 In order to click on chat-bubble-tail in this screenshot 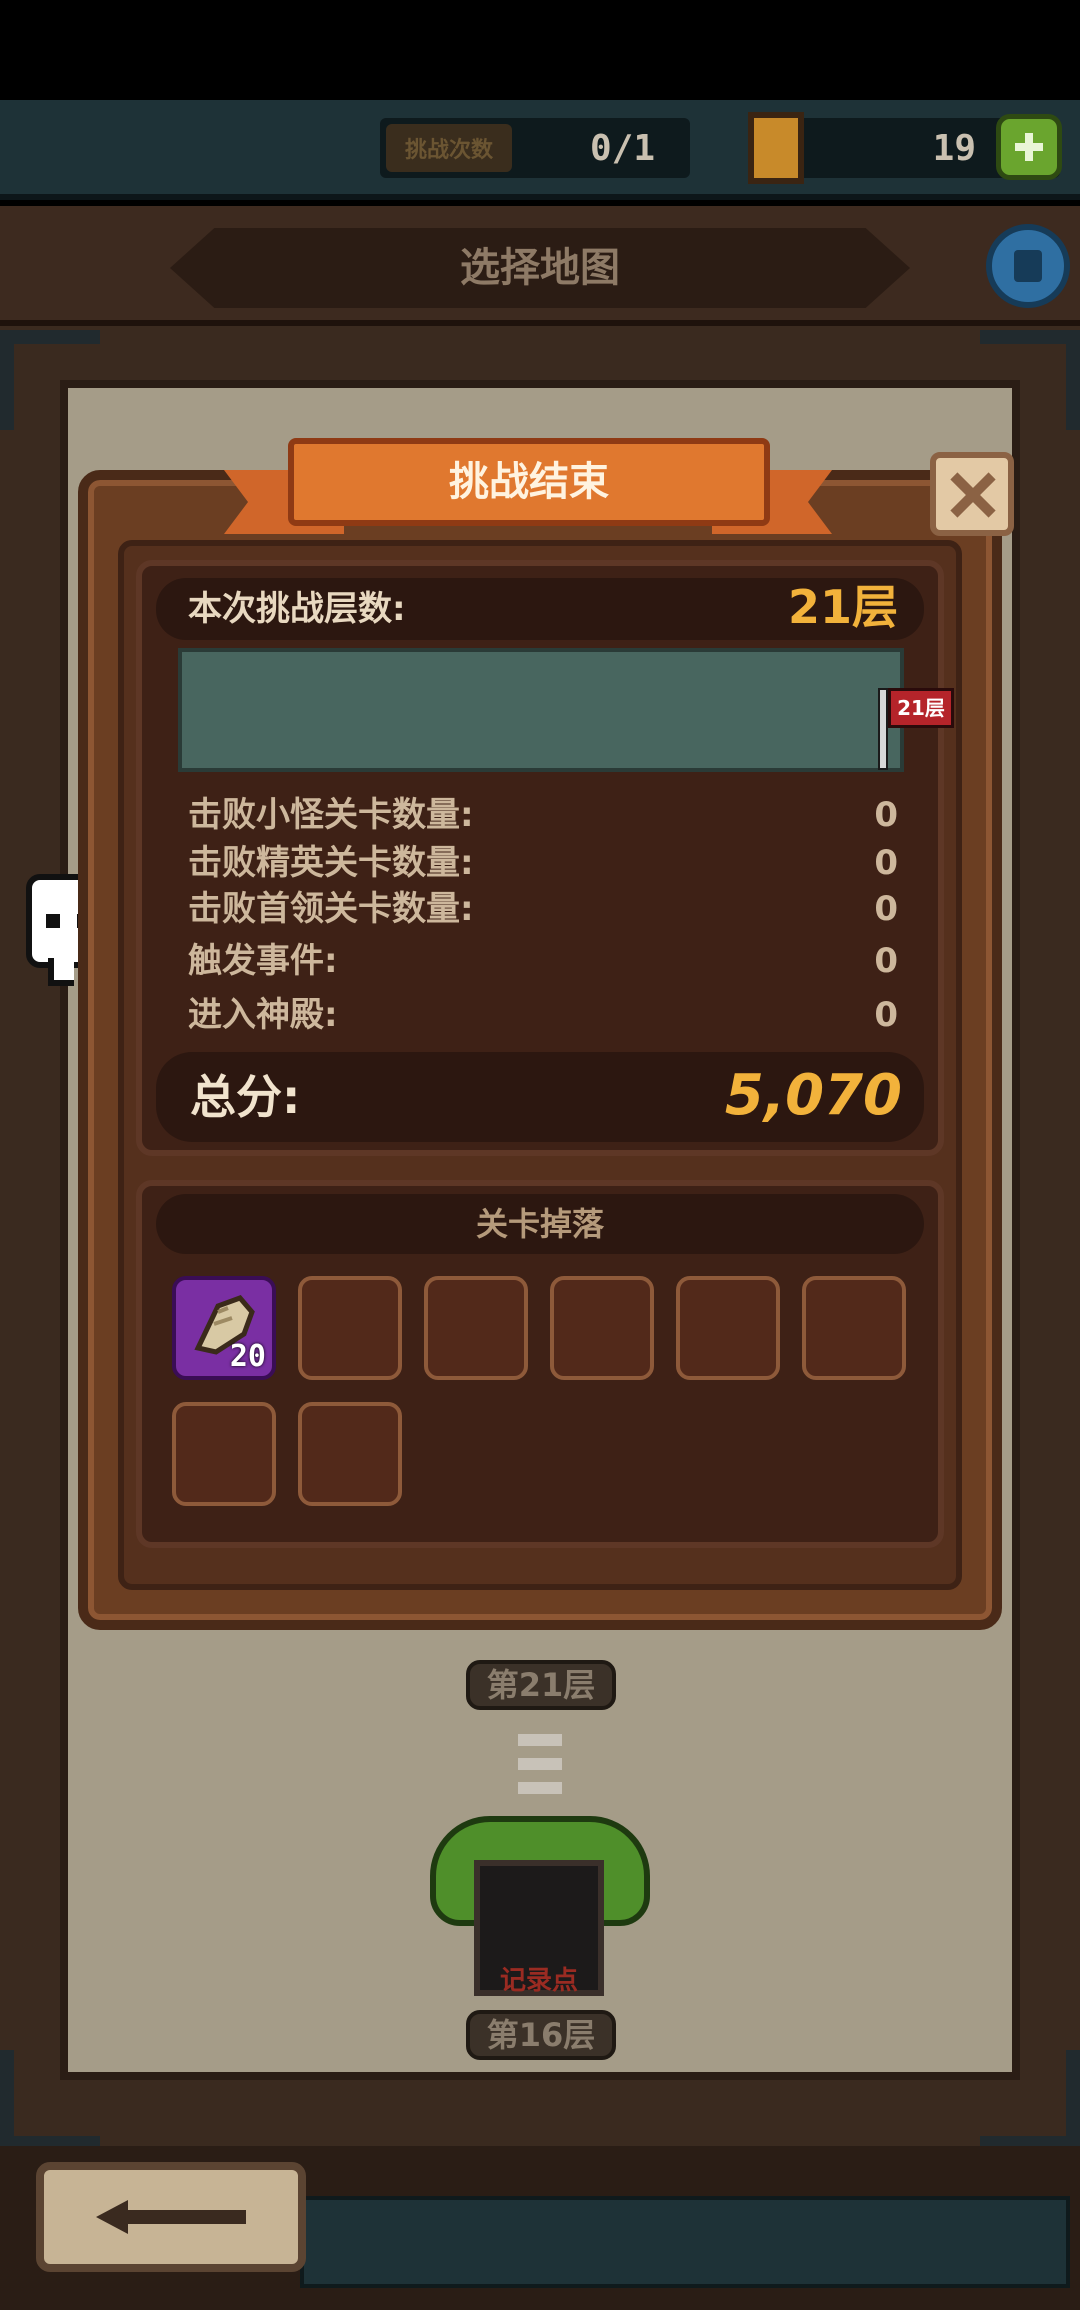, I will do `click(61, 972)`.